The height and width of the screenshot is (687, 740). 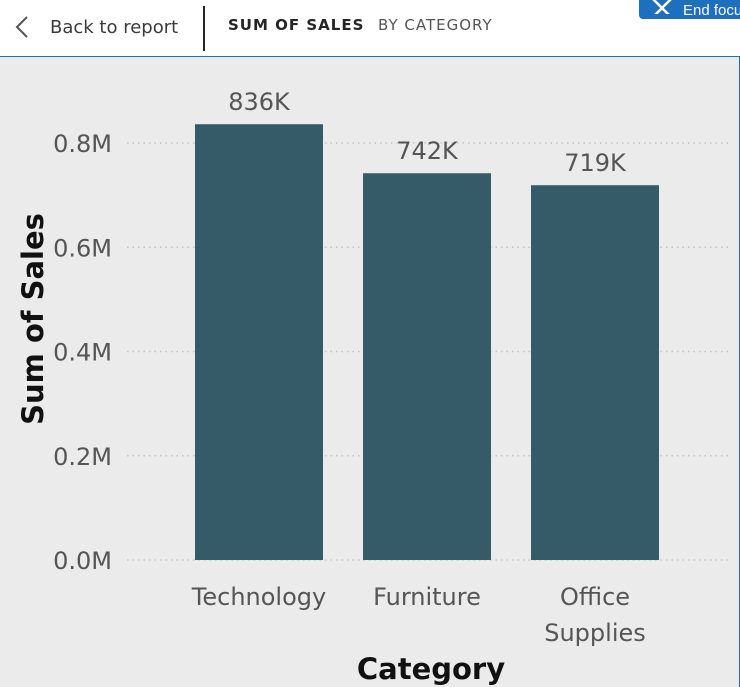 I want to click on y-tick-label: 0.4M, so click(x=82, y=353).